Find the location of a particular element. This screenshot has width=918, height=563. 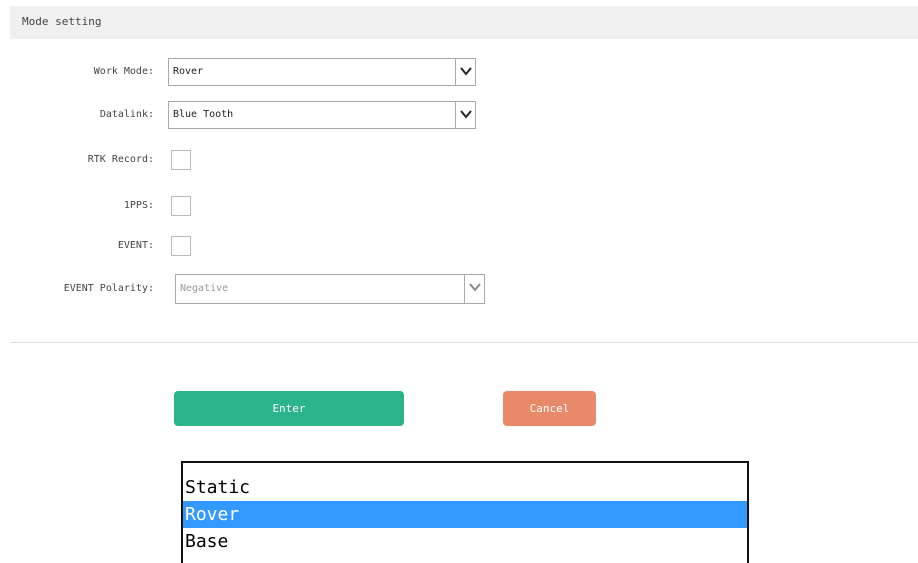

work-mode-dropdown-list: Static Rover Base is located at coordinates (465, 512).